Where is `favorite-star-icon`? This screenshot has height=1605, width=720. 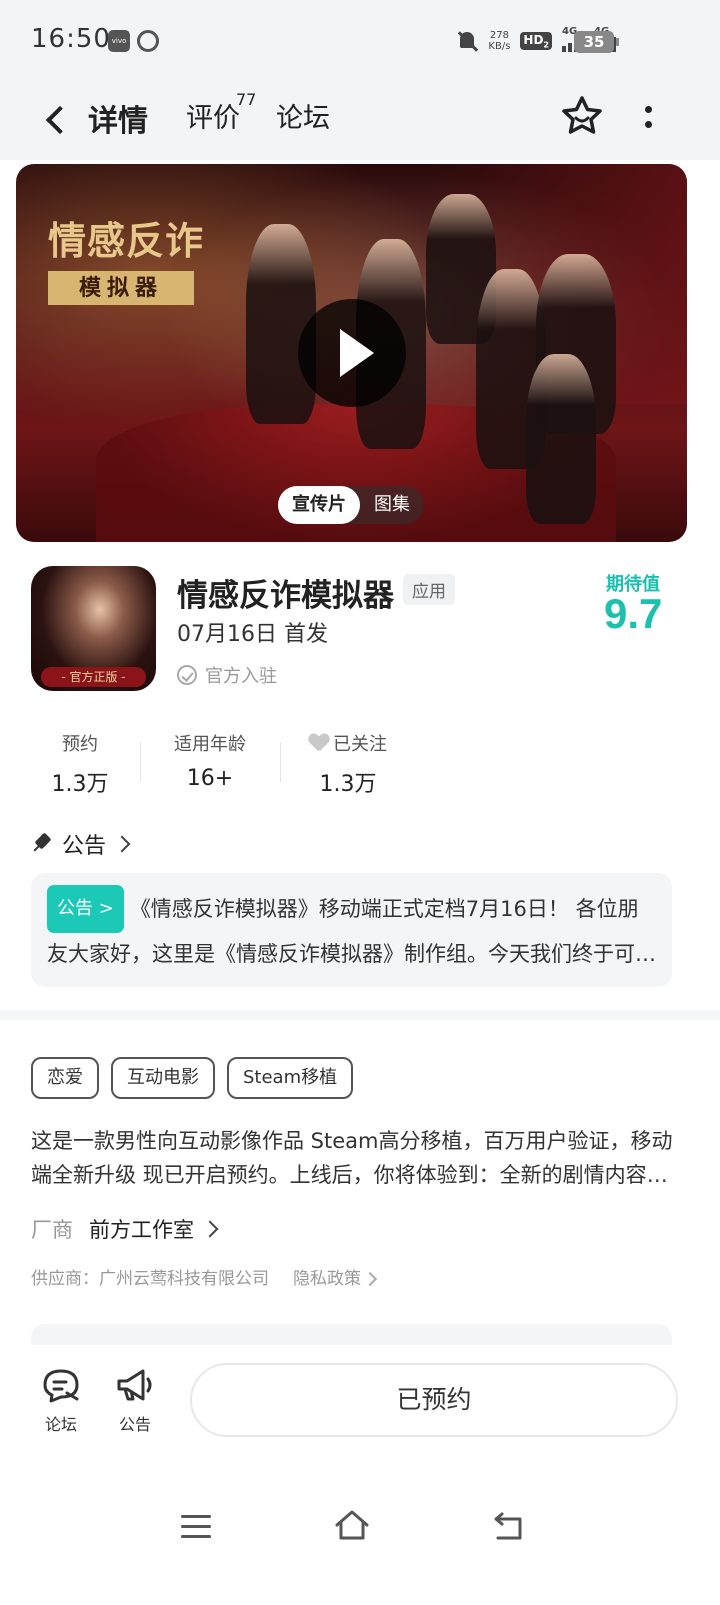 favorite-star-icon is located at coordinates (582, 116).